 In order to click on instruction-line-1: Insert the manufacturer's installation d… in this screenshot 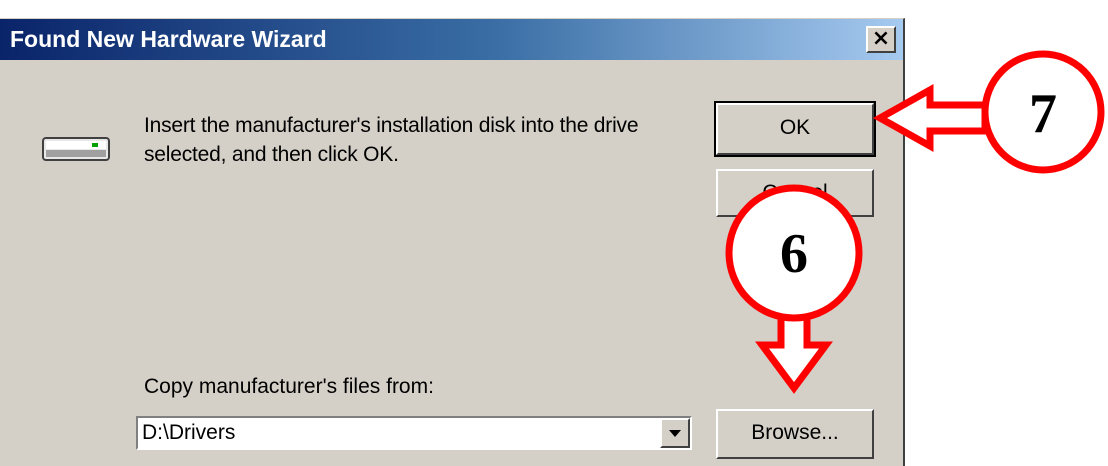, I will do `click(391, 125)`.